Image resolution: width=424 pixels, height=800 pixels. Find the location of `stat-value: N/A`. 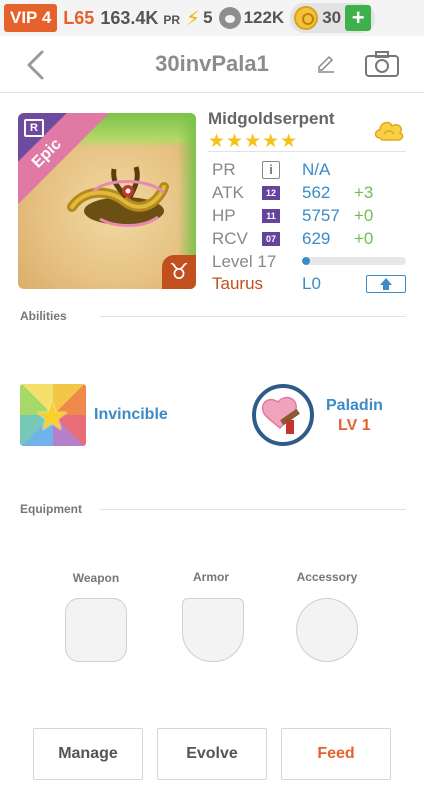

stat-value: N/A is located at coordinates (316, 169).